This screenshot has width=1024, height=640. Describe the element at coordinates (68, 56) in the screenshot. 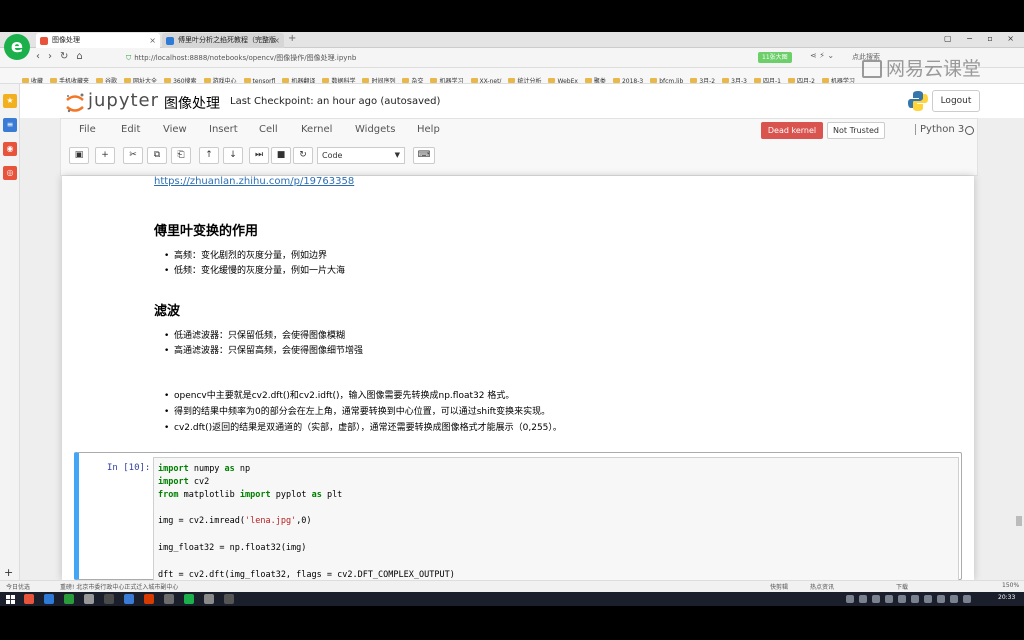

I see `reload-icon: ↻` at that location.